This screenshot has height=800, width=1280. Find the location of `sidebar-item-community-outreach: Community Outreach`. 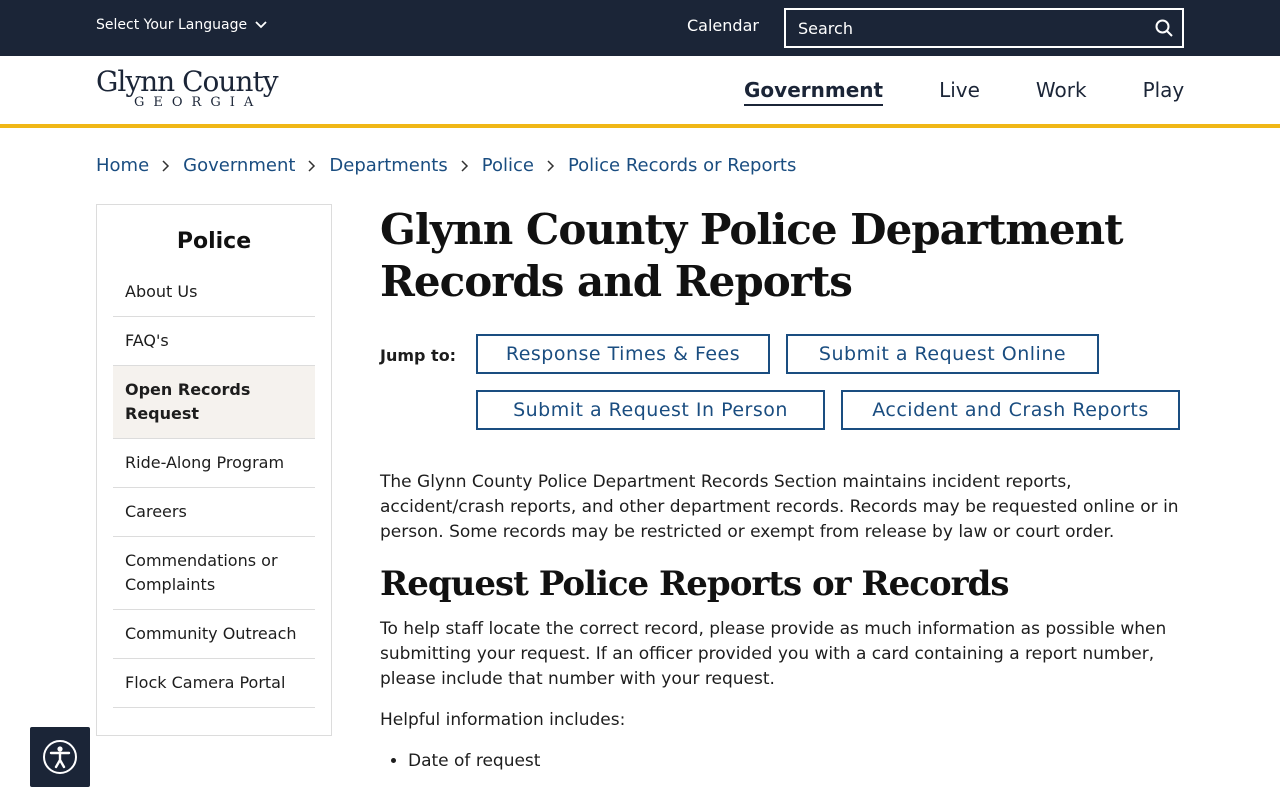

sidebar-item-community-outreach: Community Outreach is located at coordinates (214, 634).